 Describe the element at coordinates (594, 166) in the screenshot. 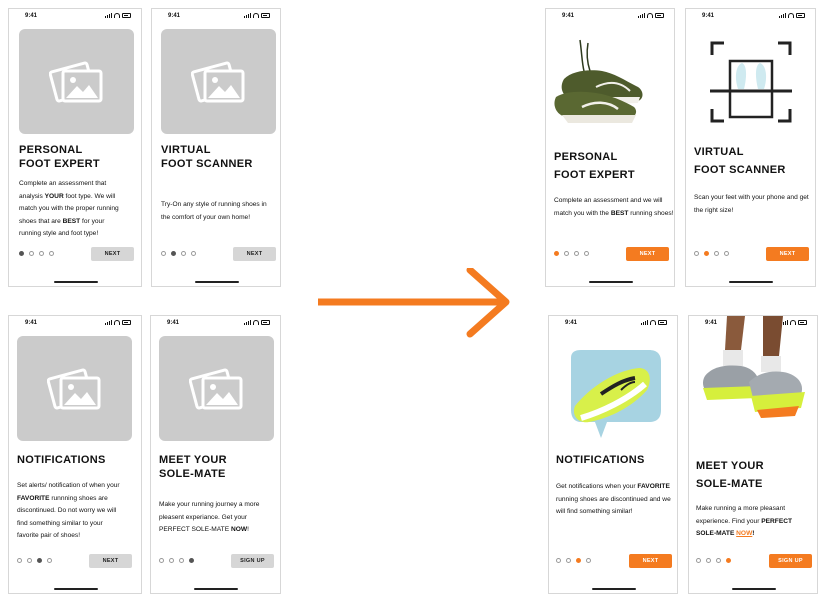

I see `screen-title: PERSONAL FOOT EXPERT` at that location.